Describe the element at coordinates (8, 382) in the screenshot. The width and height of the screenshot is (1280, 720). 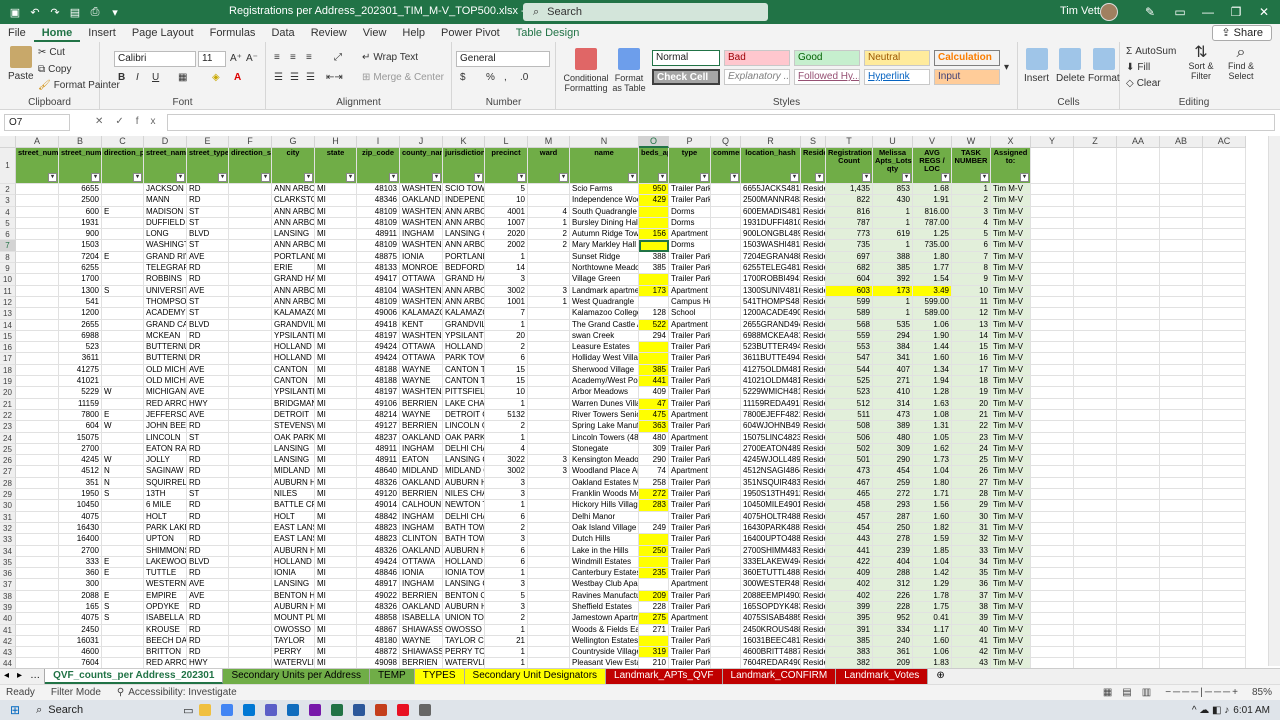
I see `row-header: 19` at that location.